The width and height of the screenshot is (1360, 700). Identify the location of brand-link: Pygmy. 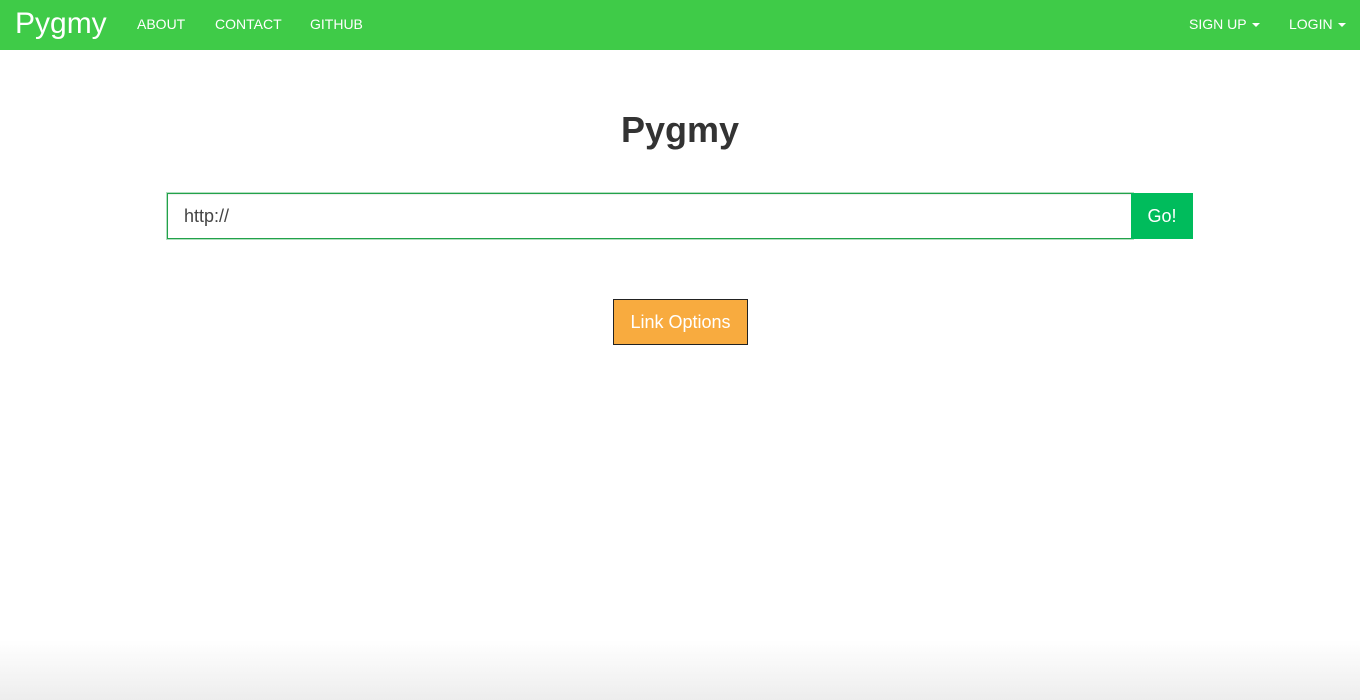
(61, 24).